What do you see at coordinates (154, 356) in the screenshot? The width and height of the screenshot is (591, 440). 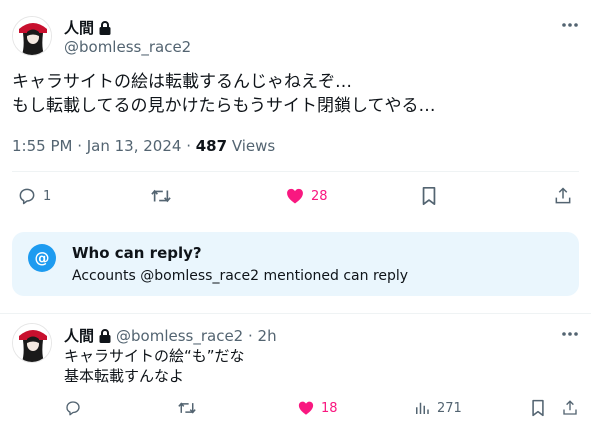 I see `reply-text-line: キャラサイトの絵“も”だな` at bounding box center [154, 356].